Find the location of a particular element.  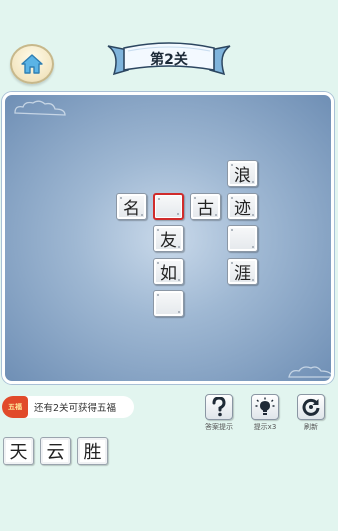

lightbulb-icon is located at coordinates (265, 406).